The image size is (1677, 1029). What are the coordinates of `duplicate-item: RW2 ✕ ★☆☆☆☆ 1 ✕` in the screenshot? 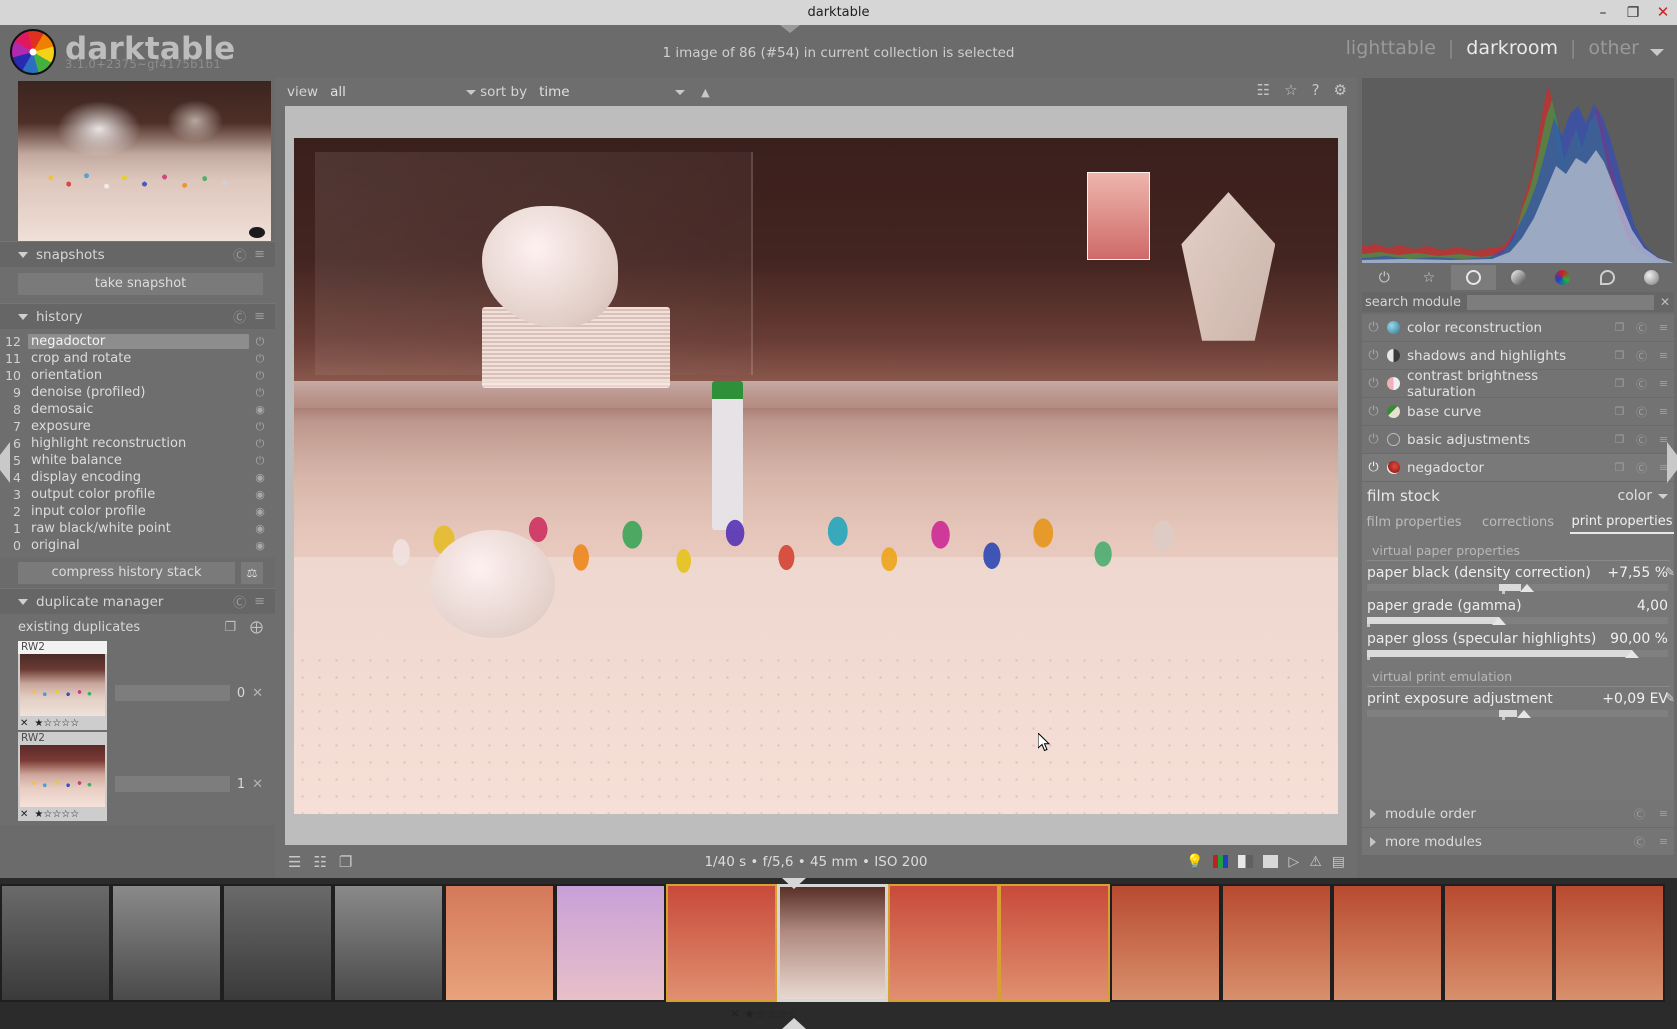 It's located at (140, 776).